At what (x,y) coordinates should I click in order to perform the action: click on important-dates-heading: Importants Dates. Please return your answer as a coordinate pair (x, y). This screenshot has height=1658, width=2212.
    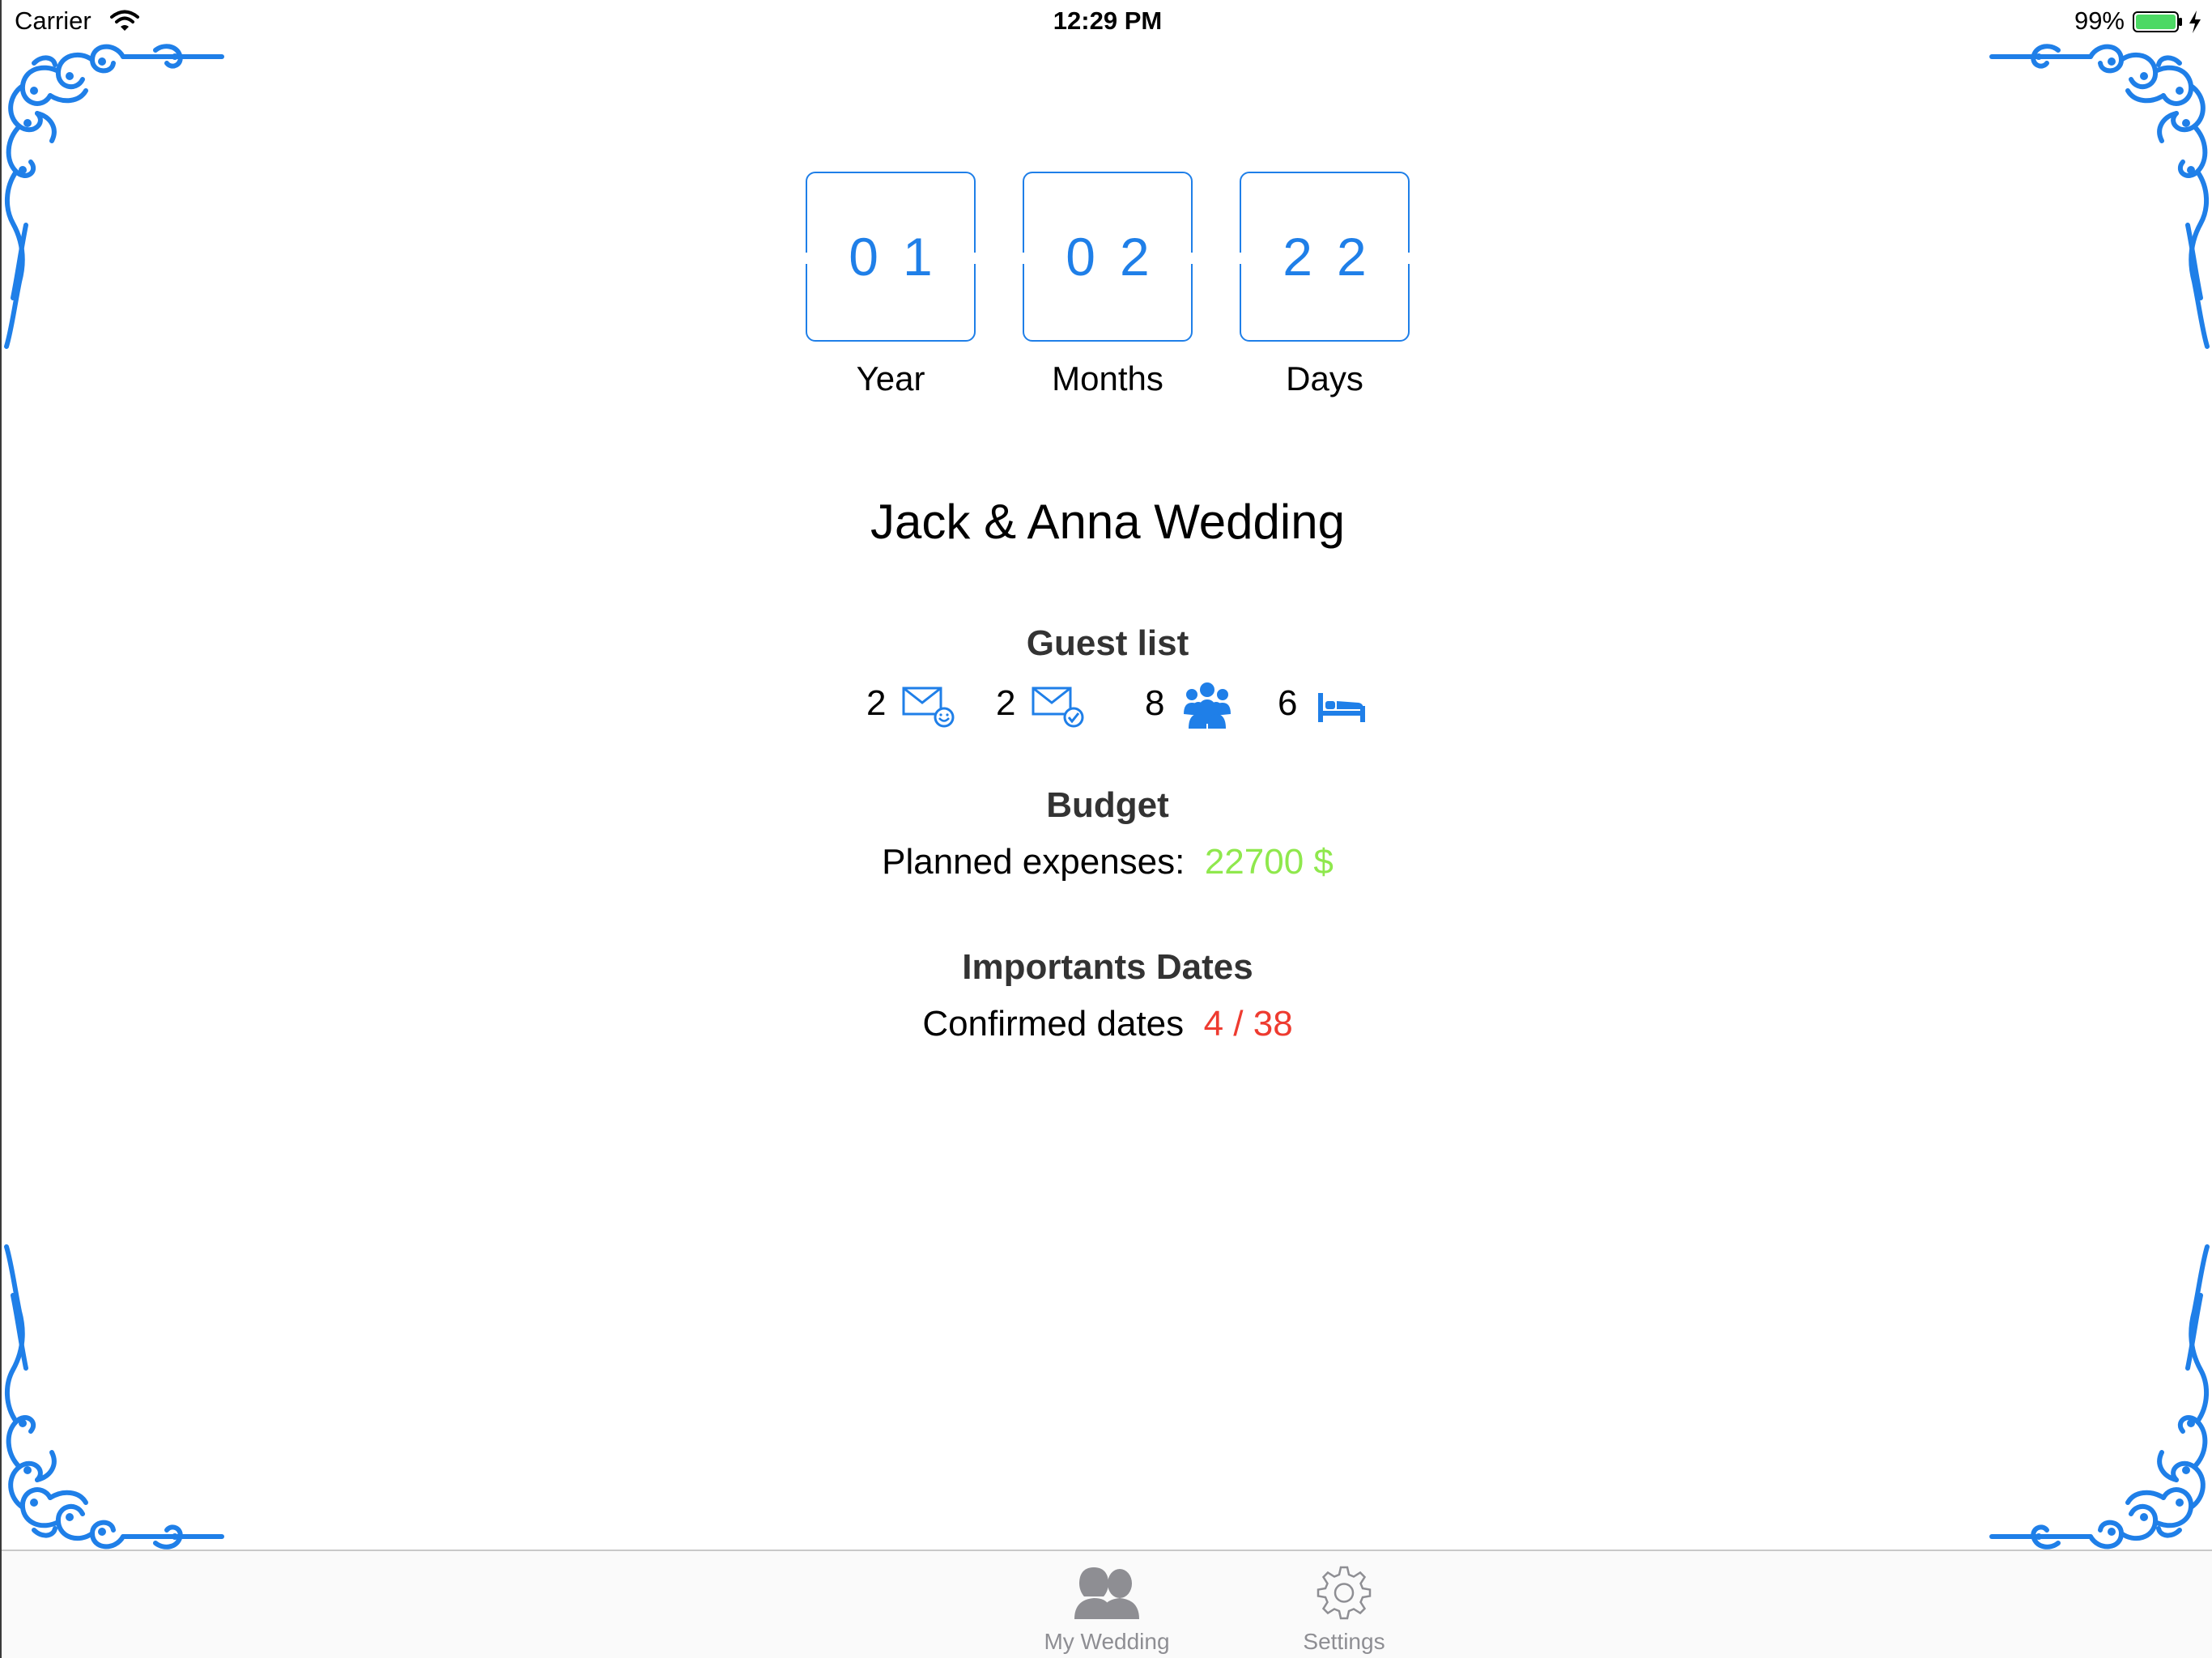
    Looking at the image, I should click on (1107, 967).